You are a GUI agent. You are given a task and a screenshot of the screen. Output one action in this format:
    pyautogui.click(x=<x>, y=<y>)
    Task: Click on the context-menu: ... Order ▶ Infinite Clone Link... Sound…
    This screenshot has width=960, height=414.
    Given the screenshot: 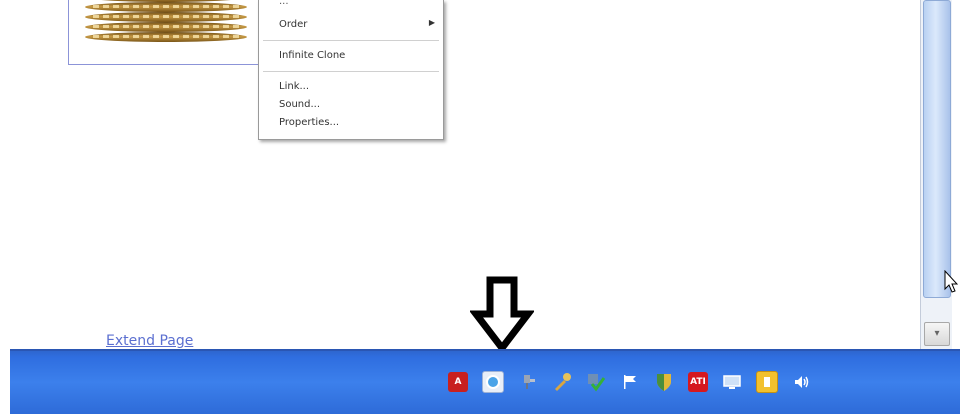 What is the action you would take?
    pyautogui.click(x=351, y=70)
    